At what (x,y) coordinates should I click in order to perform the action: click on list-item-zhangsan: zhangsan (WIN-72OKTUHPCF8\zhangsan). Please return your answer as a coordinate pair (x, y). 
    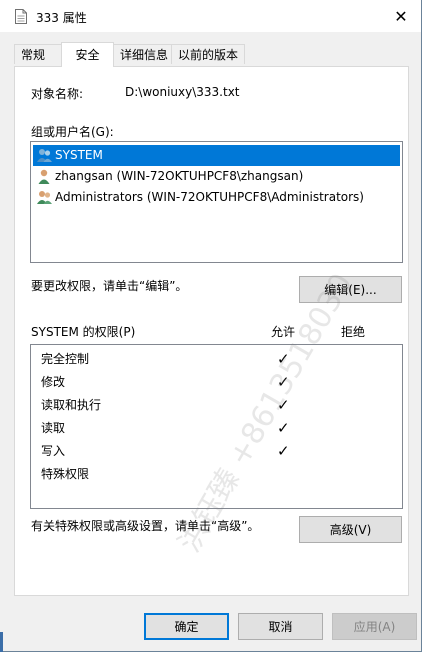
    Looking at the image, I should click on (216, 176).